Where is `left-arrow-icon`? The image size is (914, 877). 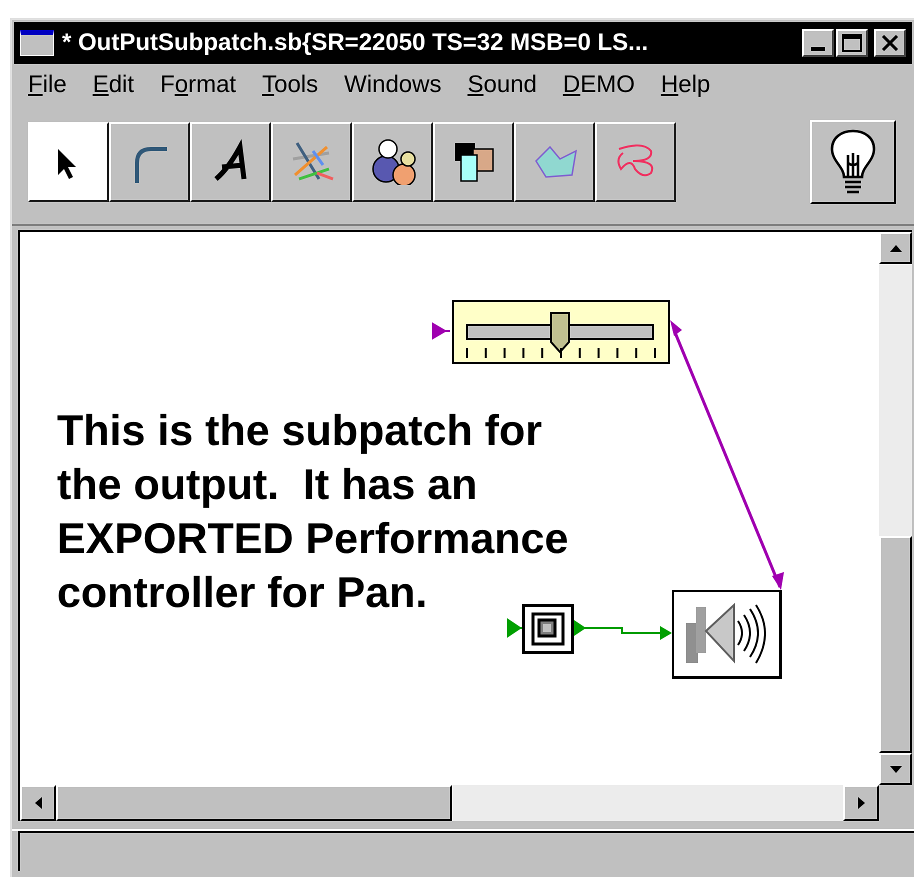 left-arrow-icon is located at coordinates (38, 803).